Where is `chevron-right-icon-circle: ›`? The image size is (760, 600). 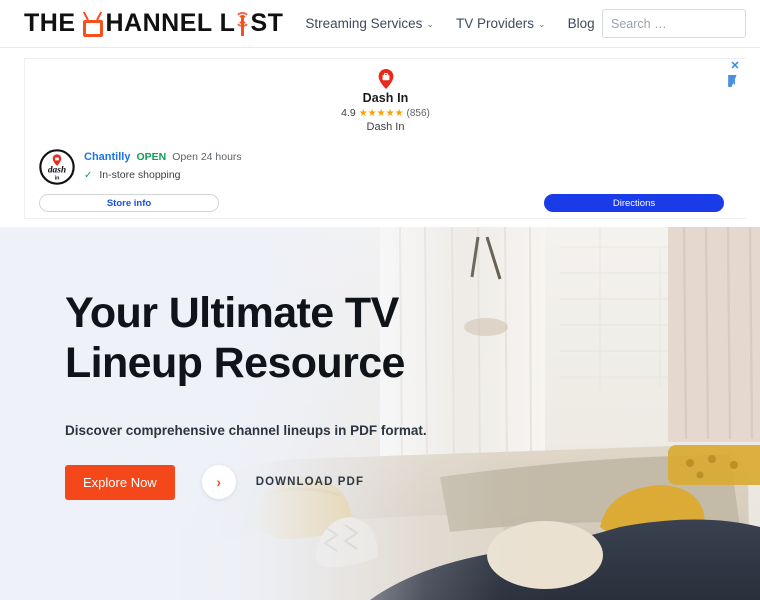 chevron-right-icon-circle: › is located at coordinates (218, 482).